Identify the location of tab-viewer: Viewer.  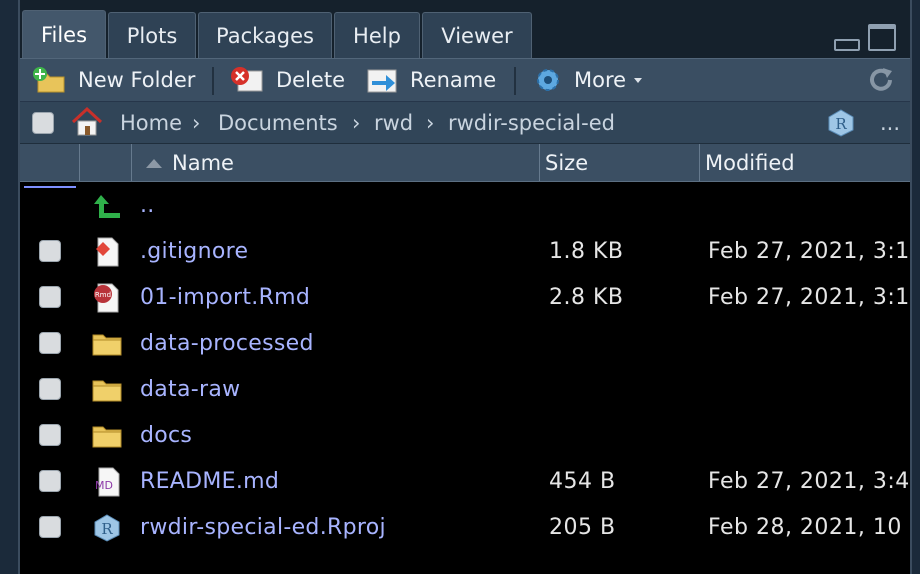
(477, 35).